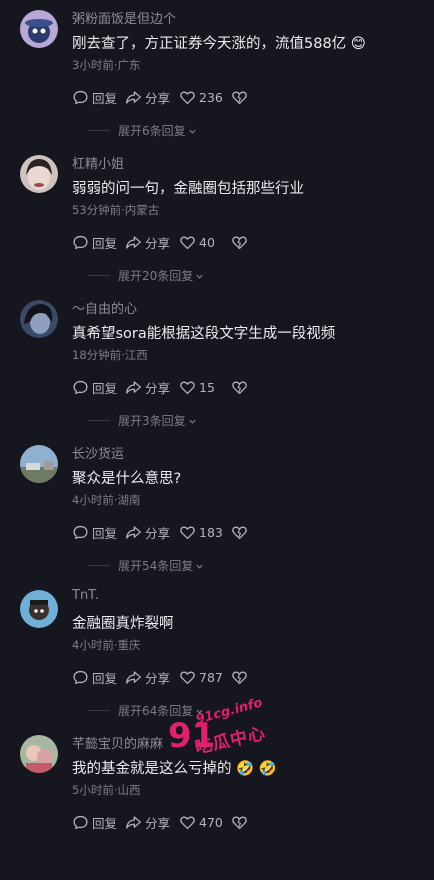 This screenshot has height=880, width=434. I want to click on like-button: 236, so click(201, 97).